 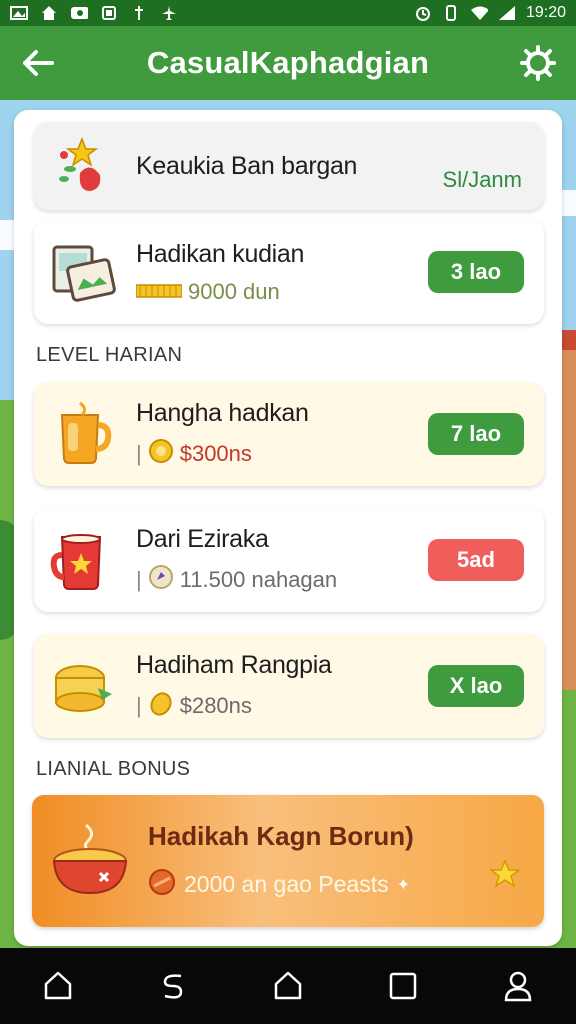 I want to click on nav-home-button, so click(x=58, y=986).